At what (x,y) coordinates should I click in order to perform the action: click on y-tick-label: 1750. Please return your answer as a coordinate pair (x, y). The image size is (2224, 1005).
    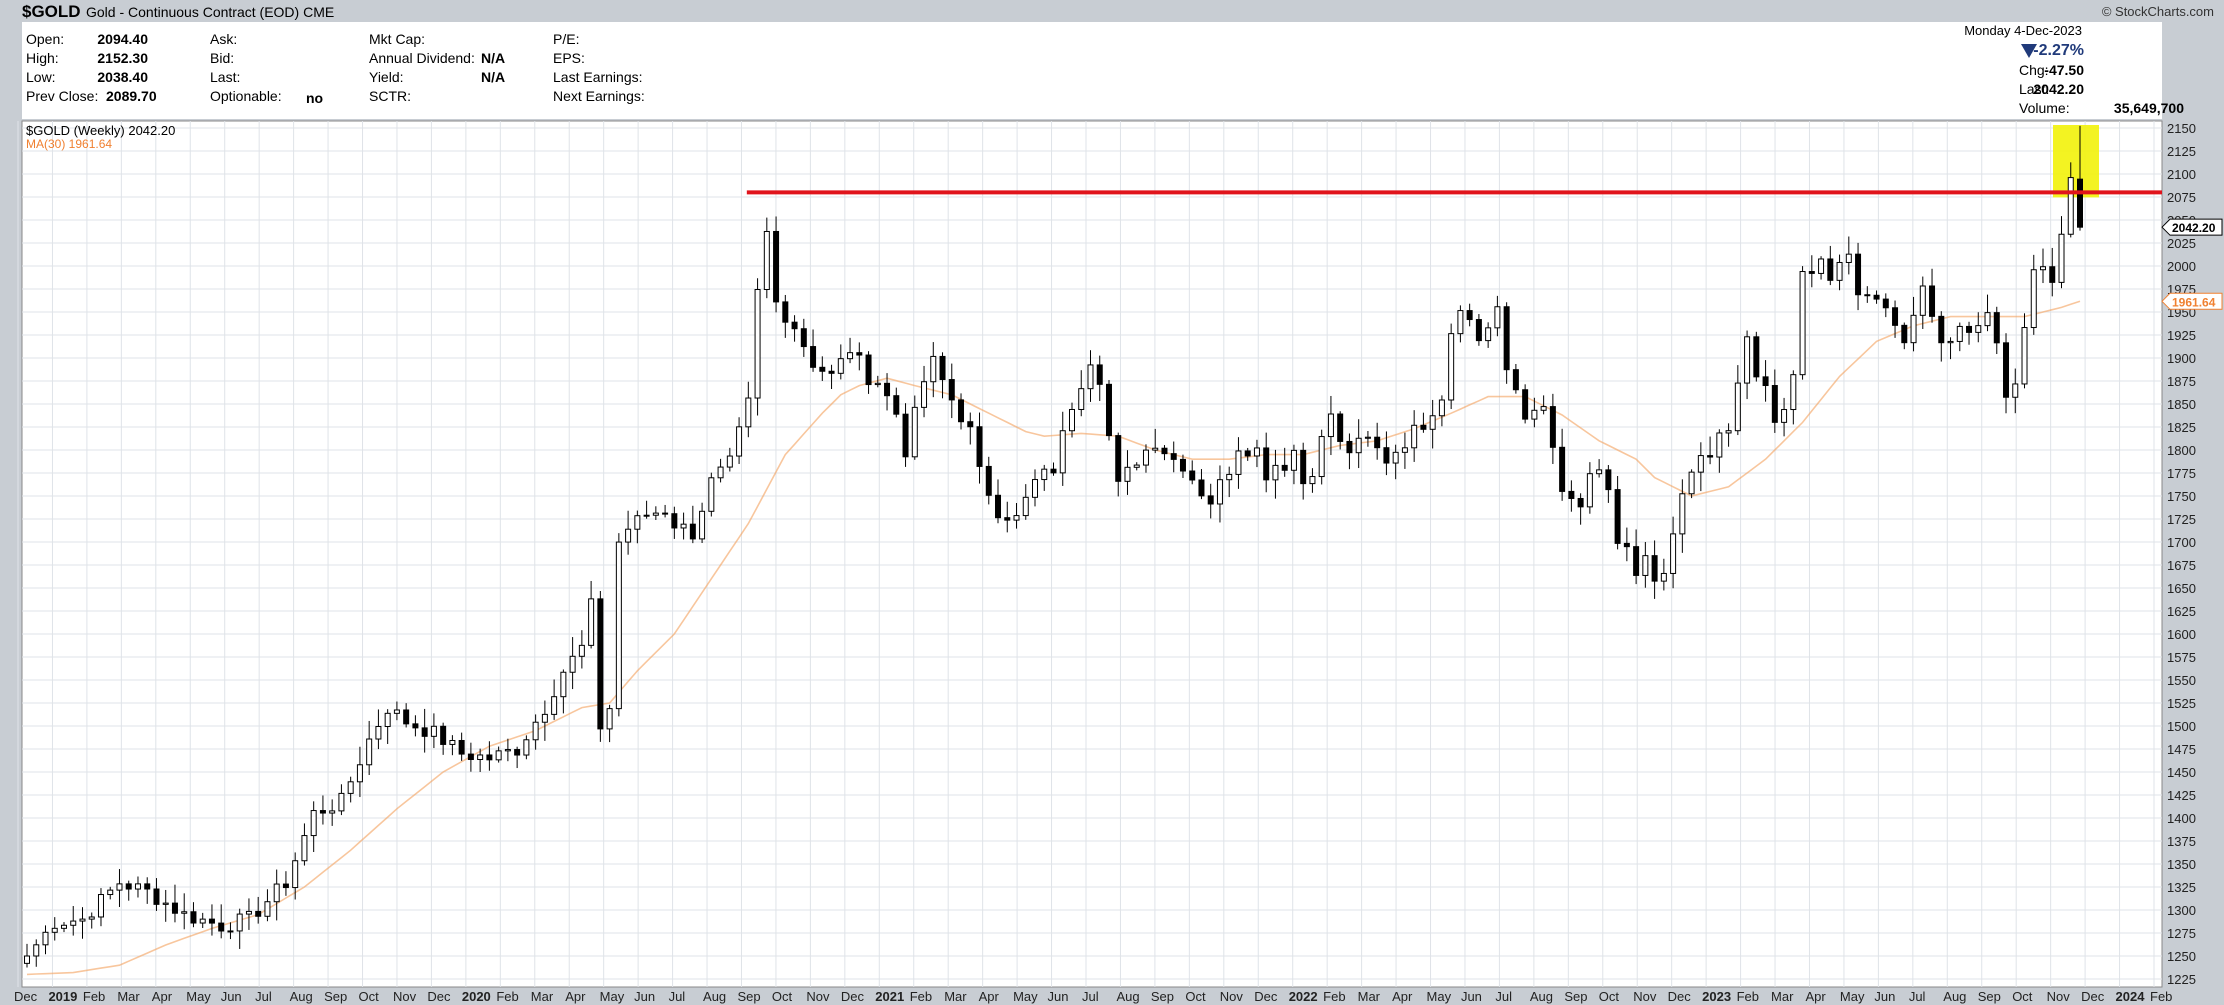
    Looking at the image, I should click on (2181, 496).